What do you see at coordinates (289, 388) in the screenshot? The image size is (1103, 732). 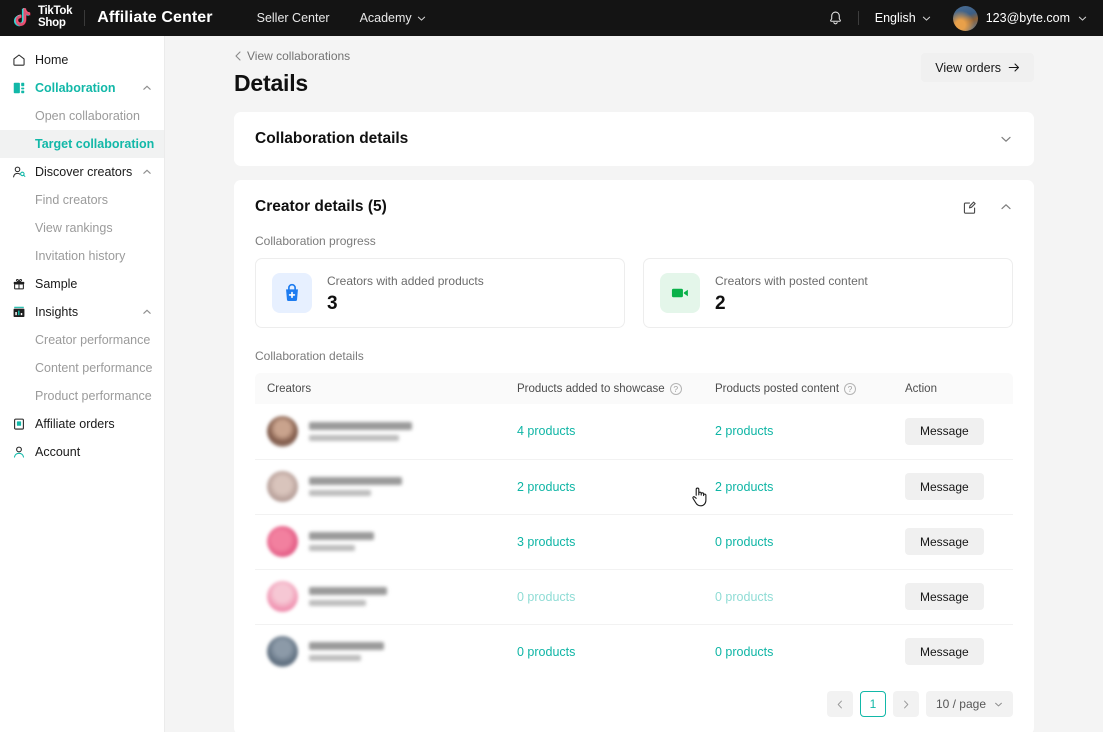 I see `col-header-label: Creators` at bounding box center [289, 388].